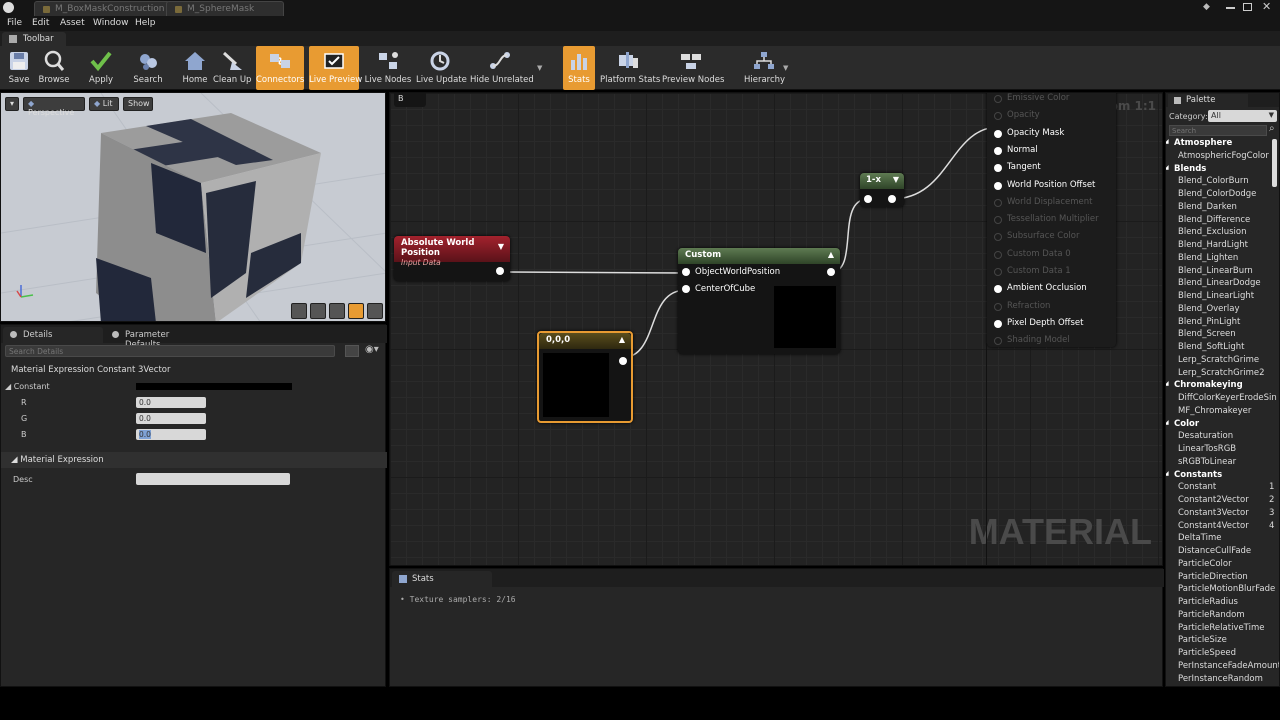 The image size is (1280, 720). Describe the element at coordinates (441, 68) in the screenshot. I see `live-update-button: Live Update` at that location.